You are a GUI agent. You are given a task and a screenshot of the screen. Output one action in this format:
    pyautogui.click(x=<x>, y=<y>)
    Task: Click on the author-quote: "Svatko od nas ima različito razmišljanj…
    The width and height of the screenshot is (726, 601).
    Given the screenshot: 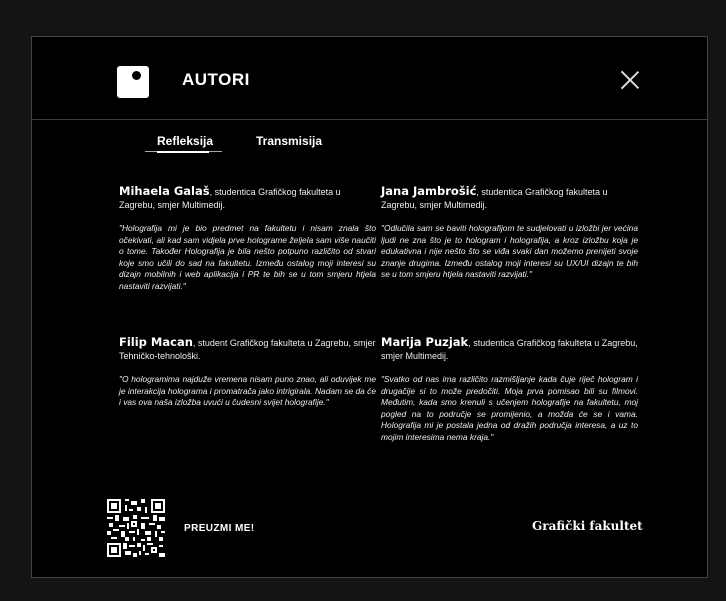 What is the action you would take?
    pyautogui.click(x=509, y=408)
    